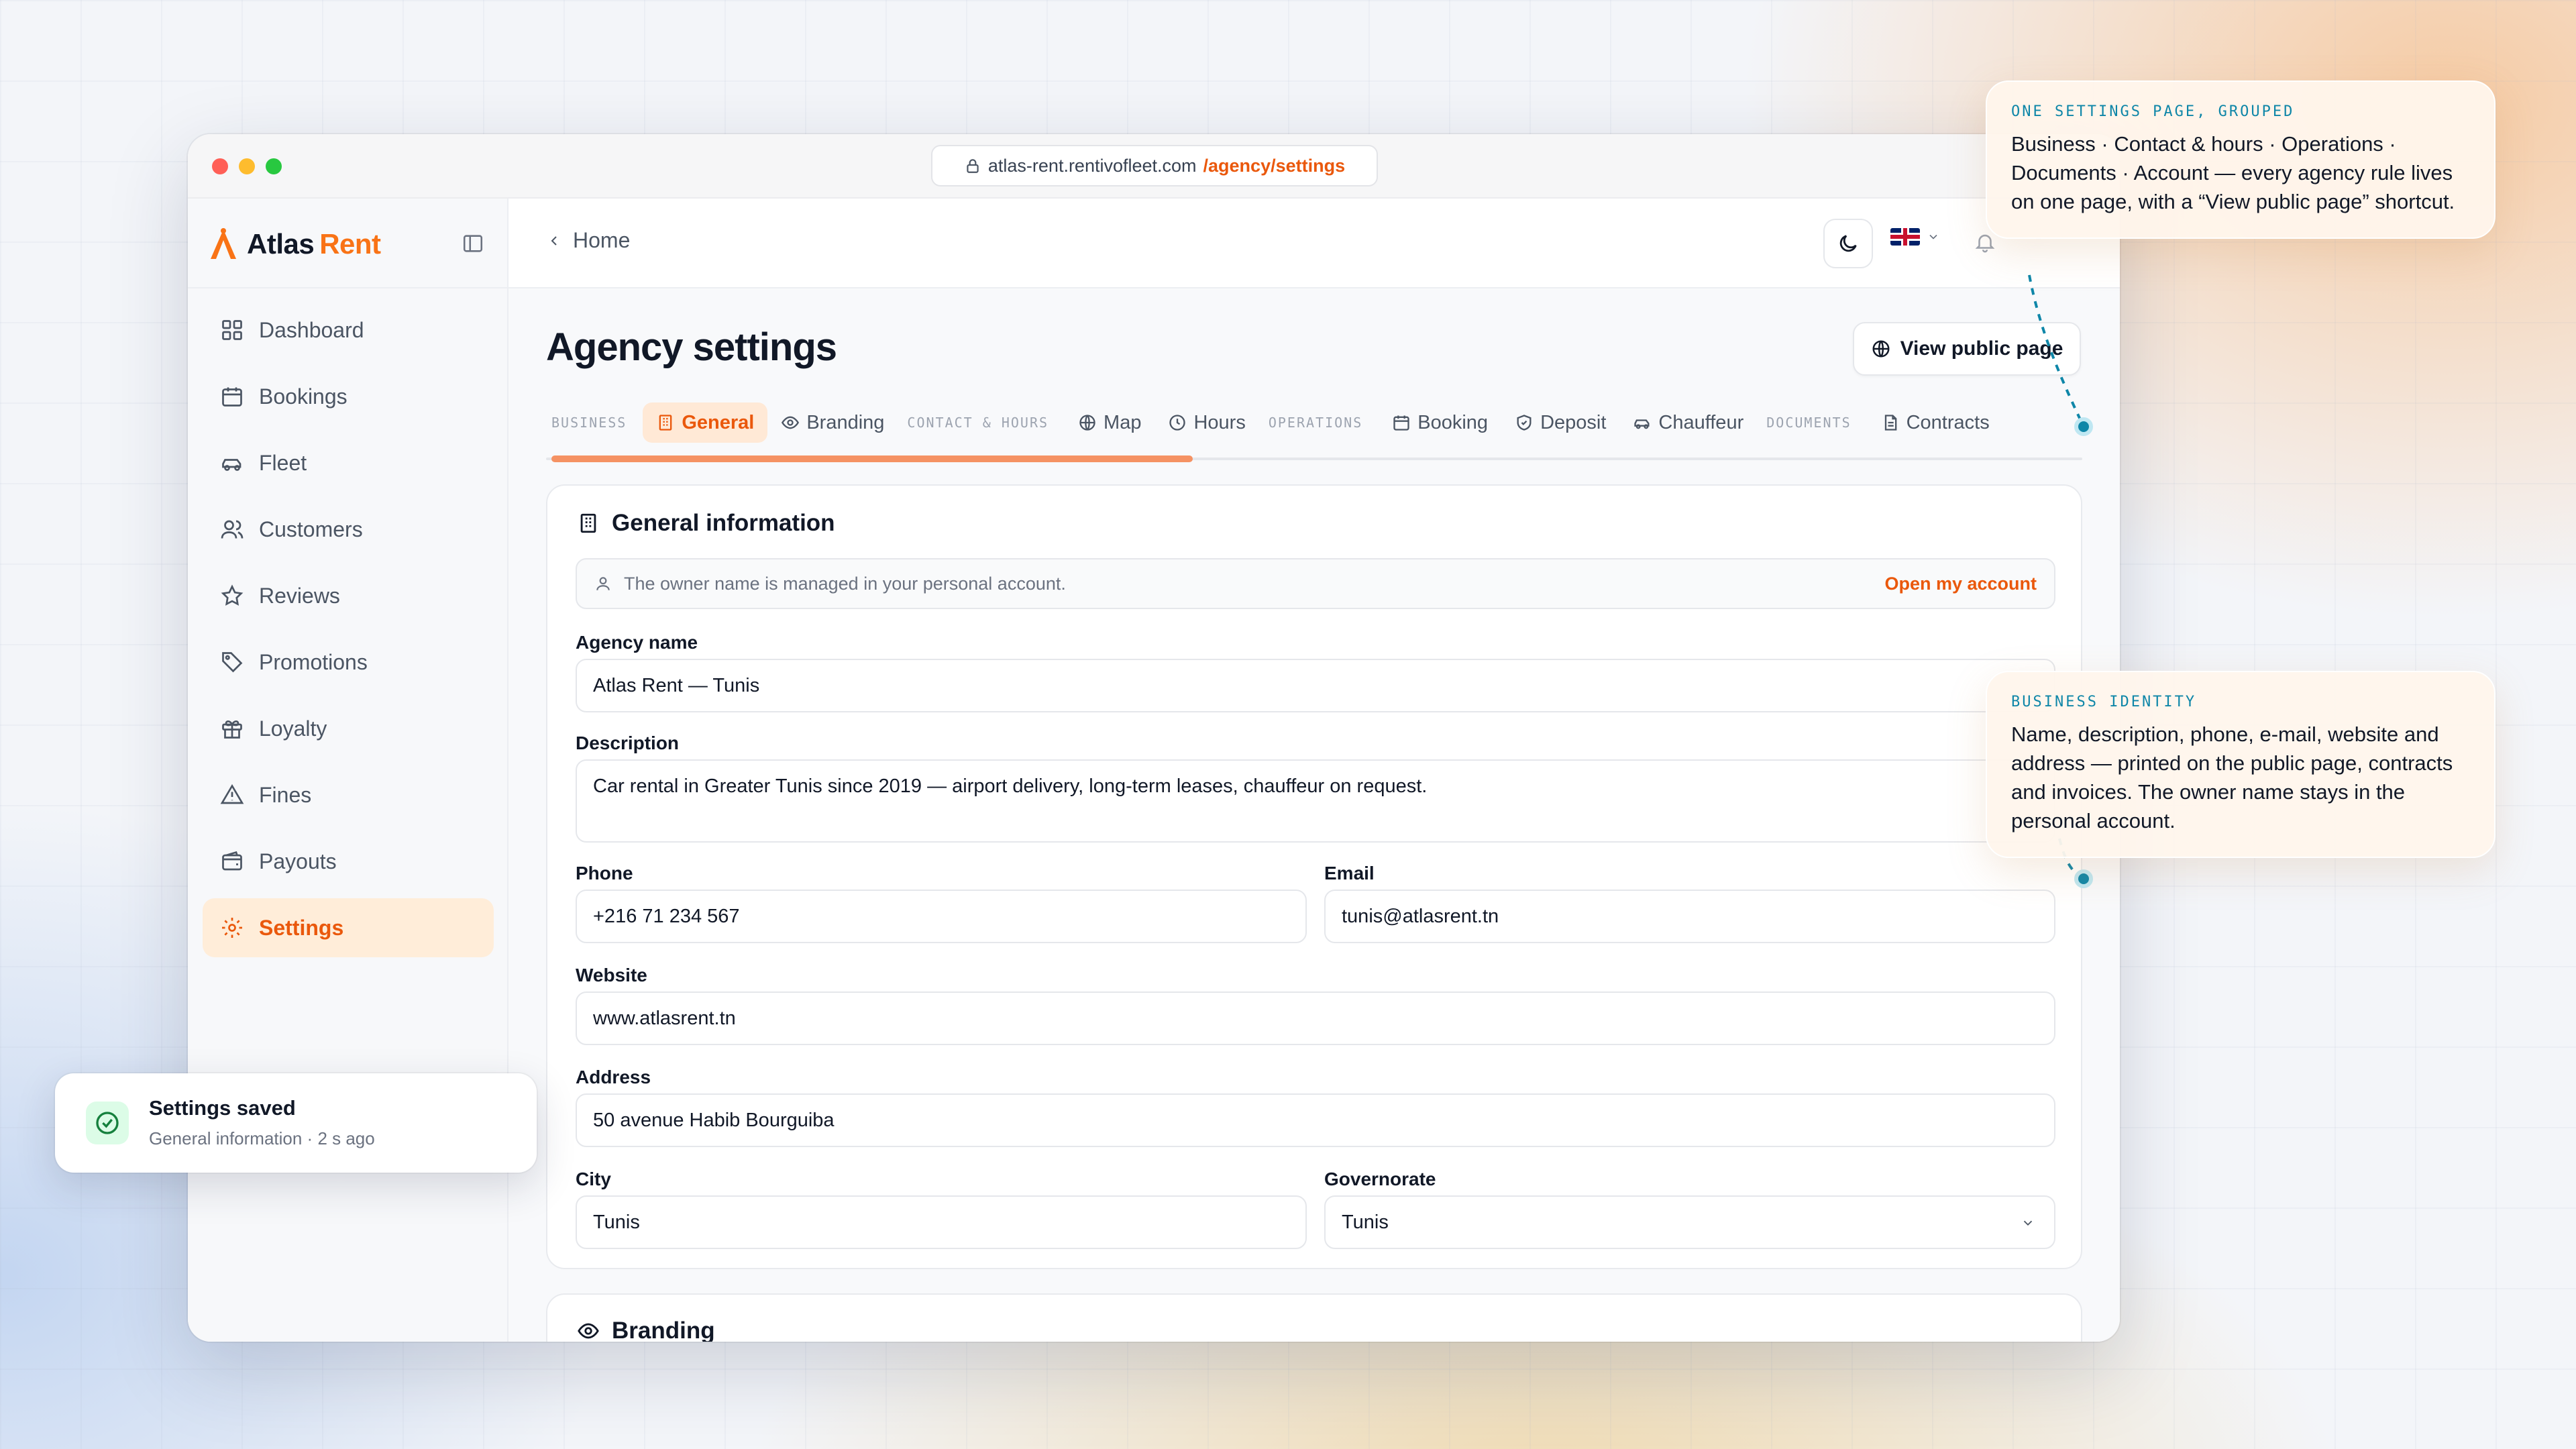 The image size is (2576, 1449). I want to click on card-title: General information, so click(706, 523).